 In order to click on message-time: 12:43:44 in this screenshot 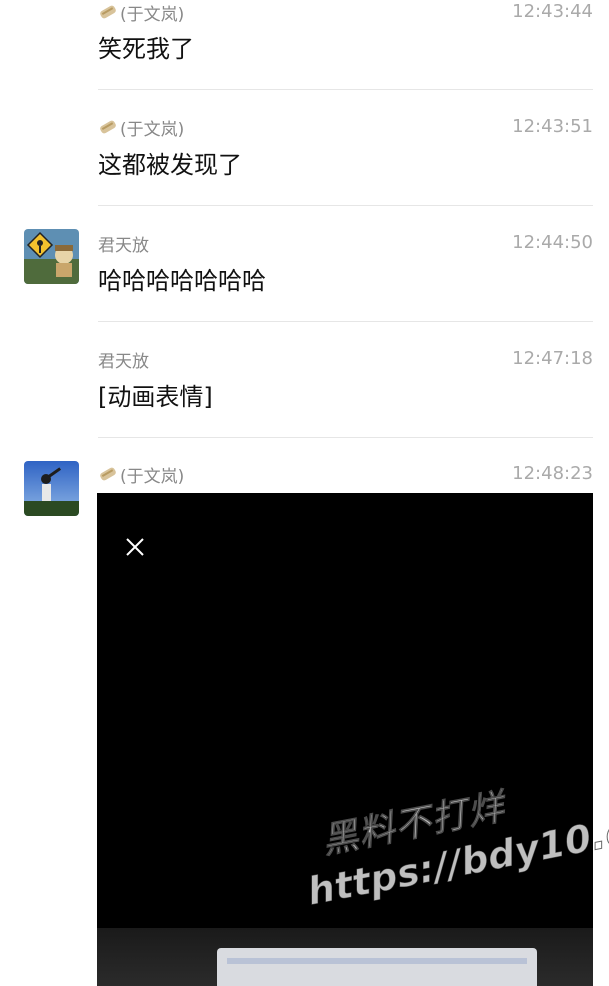, I will do `click(552, 11)`.